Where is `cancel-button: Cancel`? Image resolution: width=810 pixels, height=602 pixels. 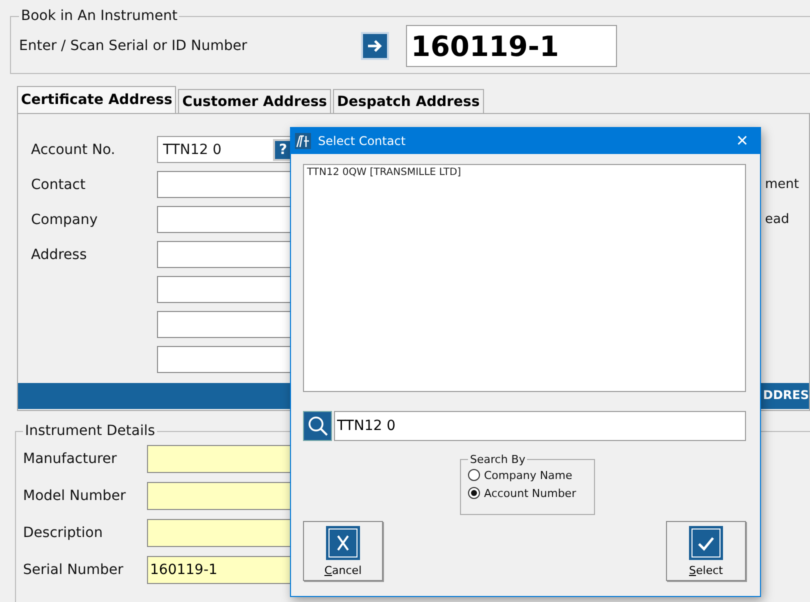
cancel-button: Cancel is located at coordinates (343, 551).